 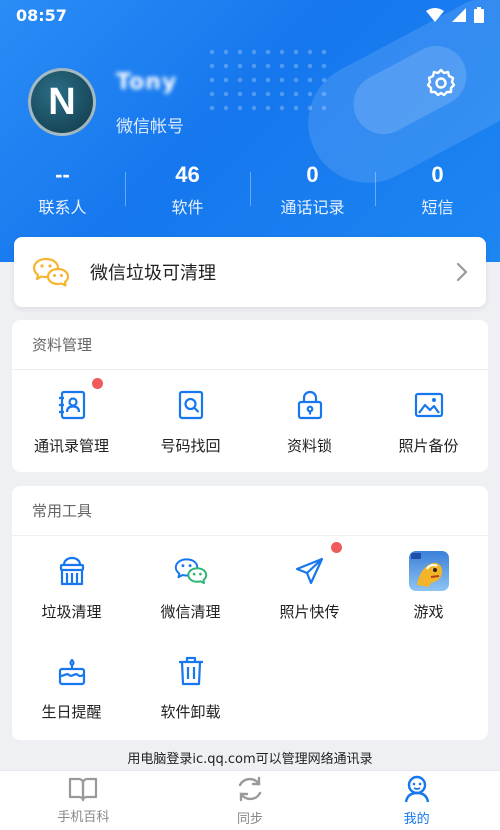 What do you see at coordinates (62, 193) in the screenshot?
I see `stat-contacts: -- 联系人` at bounding box center [62, 193].